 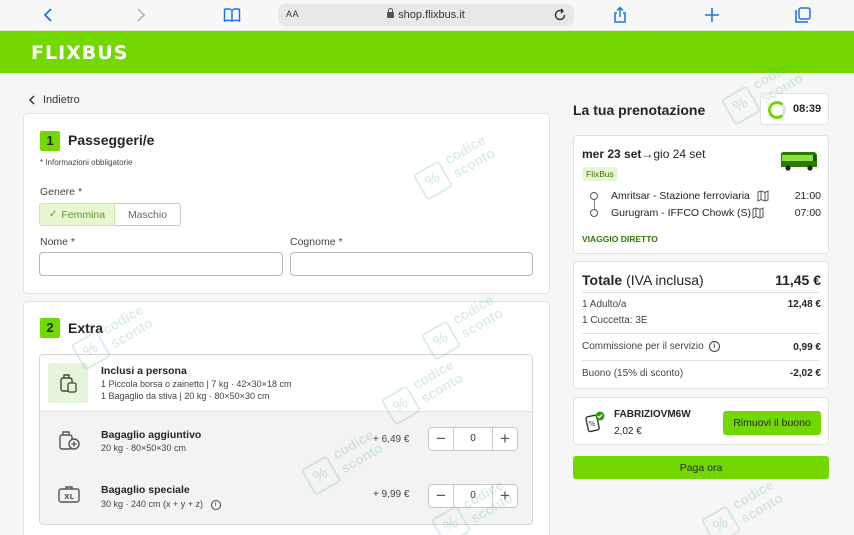 I want to click on voucher-discount-value: -2,02 €, so click(x=805, y=373).